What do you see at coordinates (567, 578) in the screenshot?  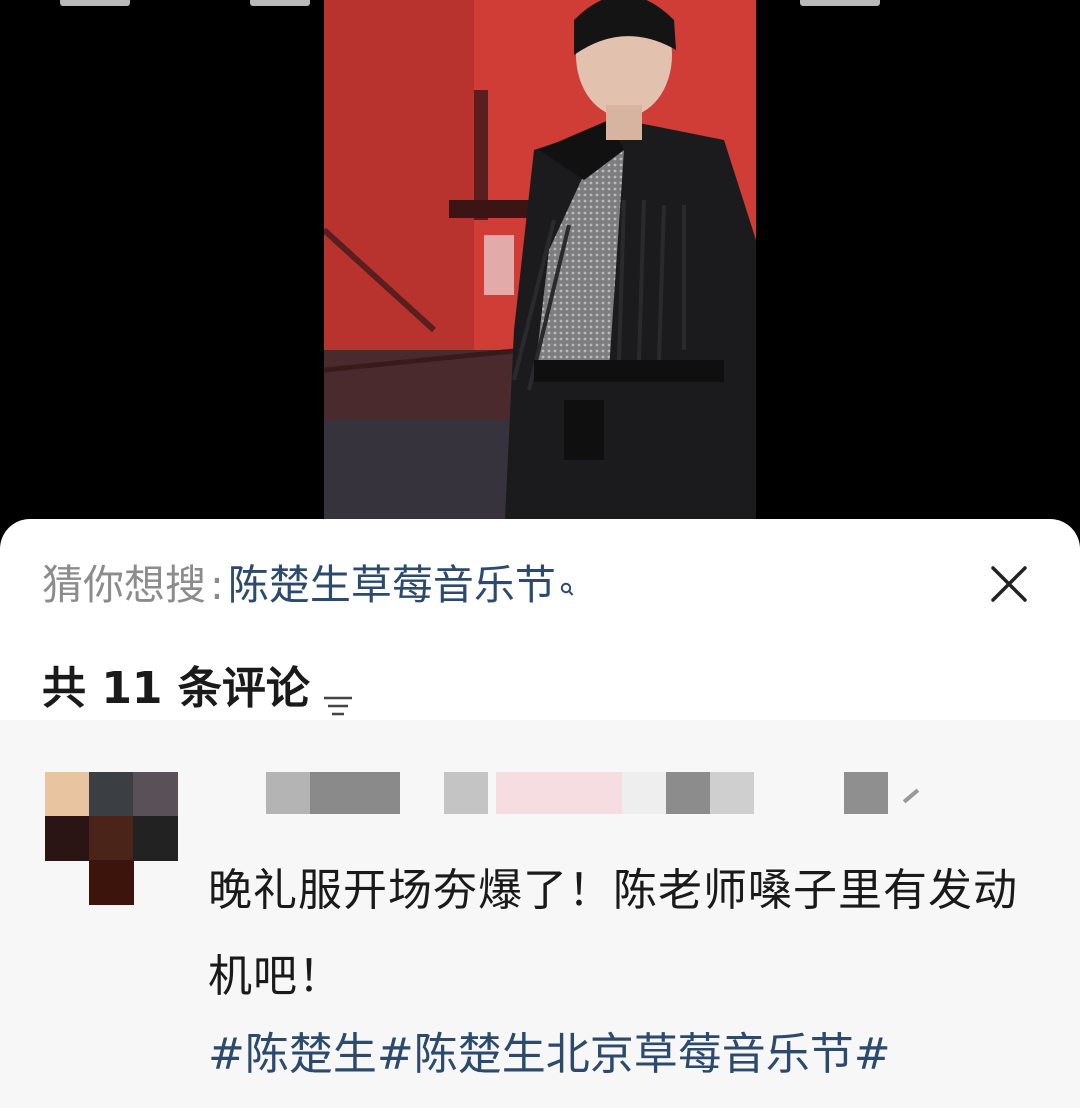 I see `search-icon` at bounding box center [567, 578].